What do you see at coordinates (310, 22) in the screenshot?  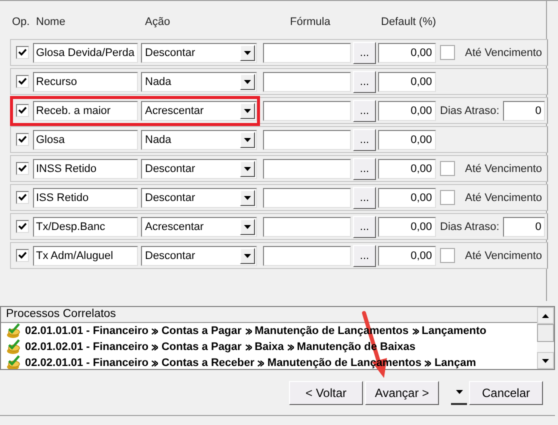 I see `column-header: Fórmula` at bounding box center [310, 22].